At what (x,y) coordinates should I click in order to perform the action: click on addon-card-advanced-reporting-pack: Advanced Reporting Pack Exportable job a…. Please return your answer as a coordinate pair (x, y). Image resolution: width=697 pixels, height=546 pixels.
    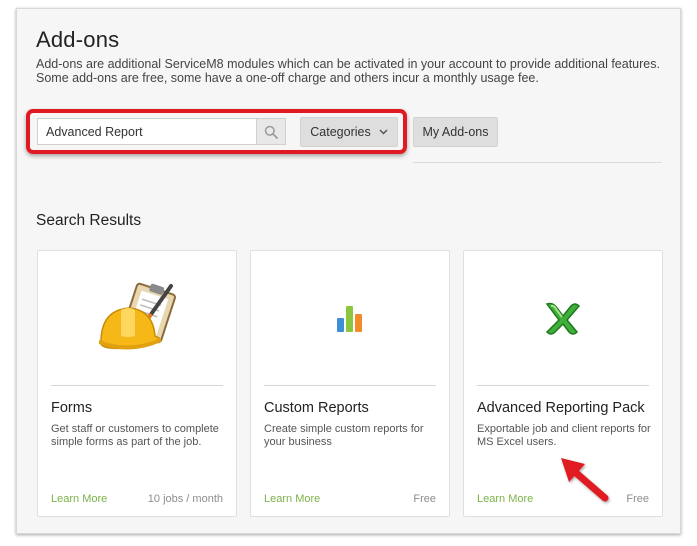
    Looking at the image, I should click on (563, 383).